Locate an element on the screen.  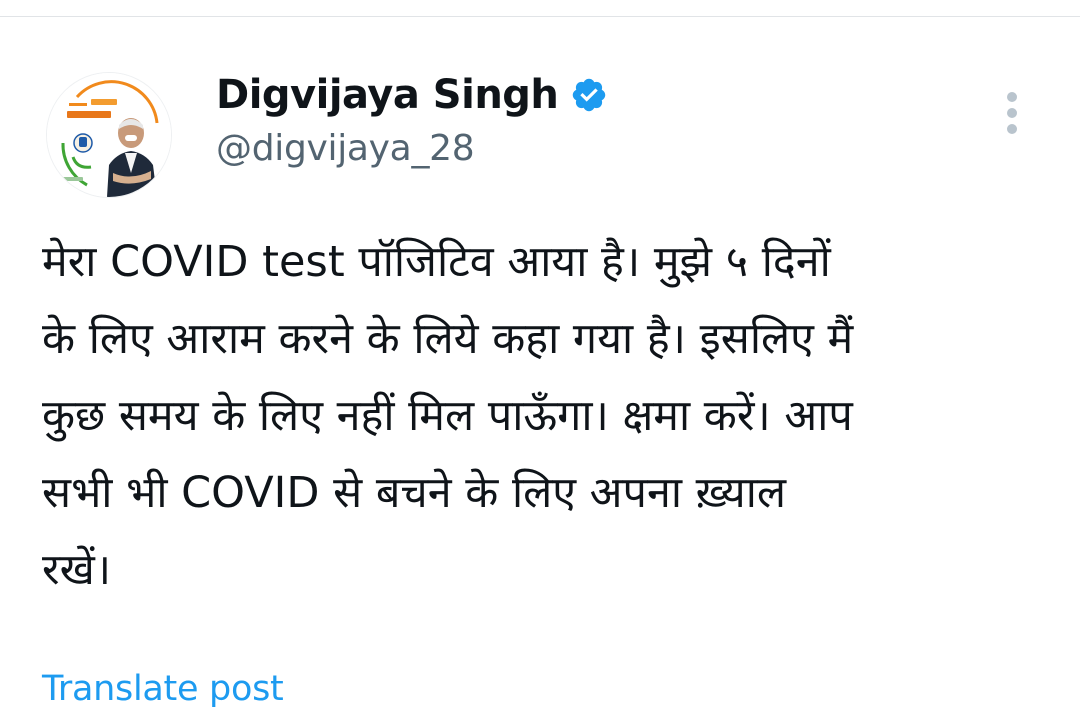
post-text-line: रखें। is located at coordinates (77, 570).